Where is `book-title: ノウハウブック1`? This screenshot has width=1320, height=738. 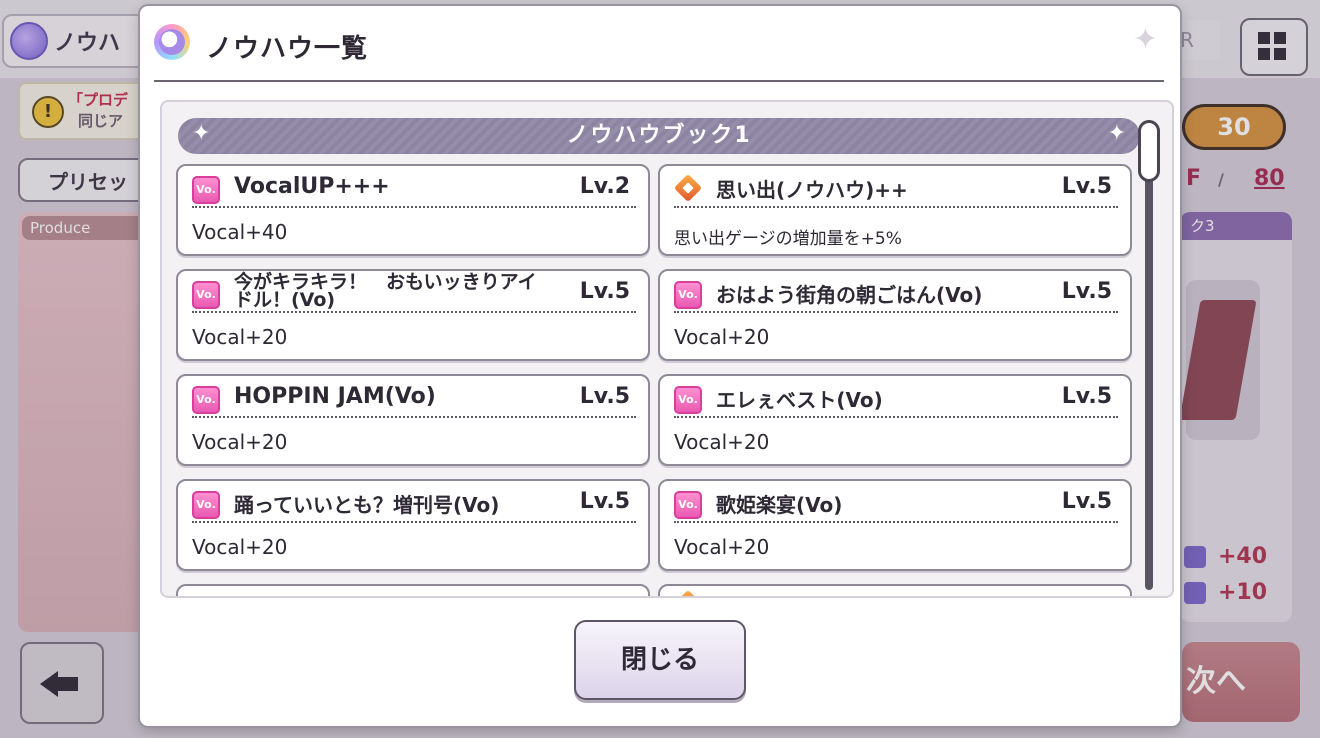
book-title: ノウハウブック1 is located at coordinates (659, 135).